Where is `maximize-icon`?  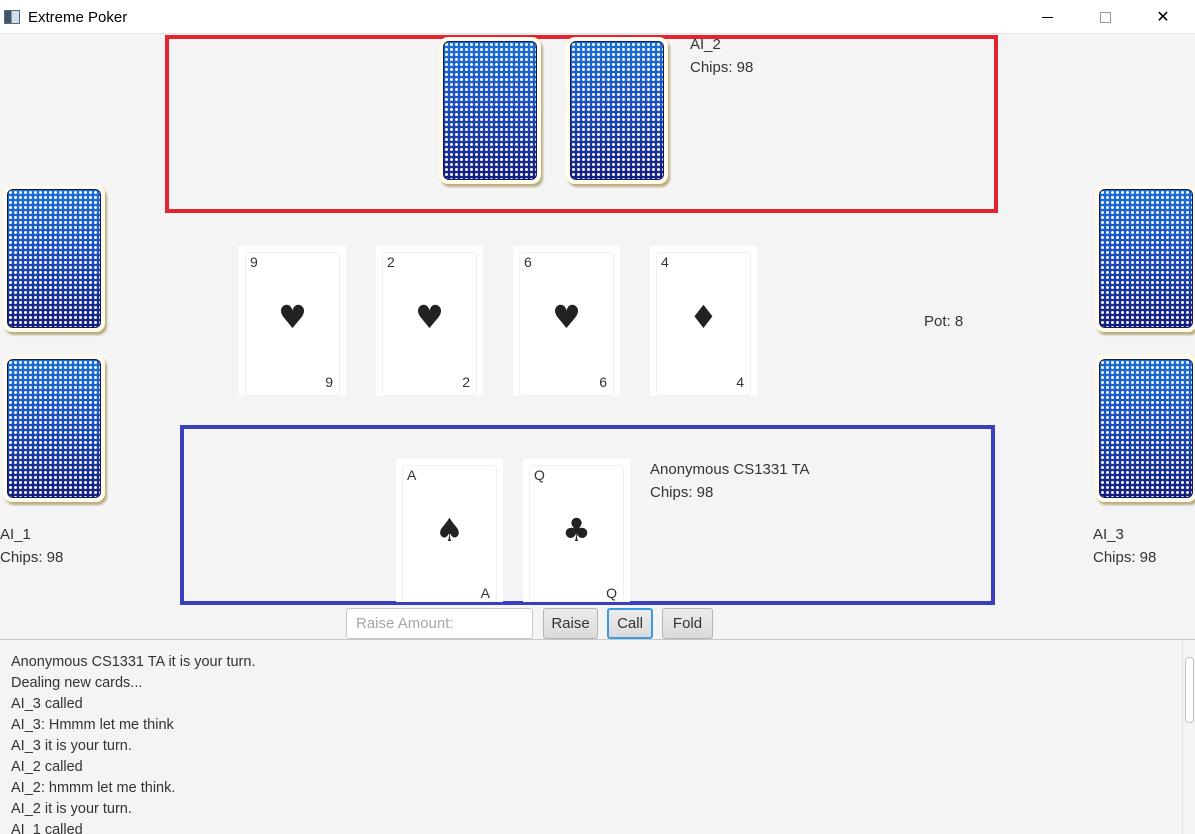 maximize-icon is located at coordinates (1105, 17).